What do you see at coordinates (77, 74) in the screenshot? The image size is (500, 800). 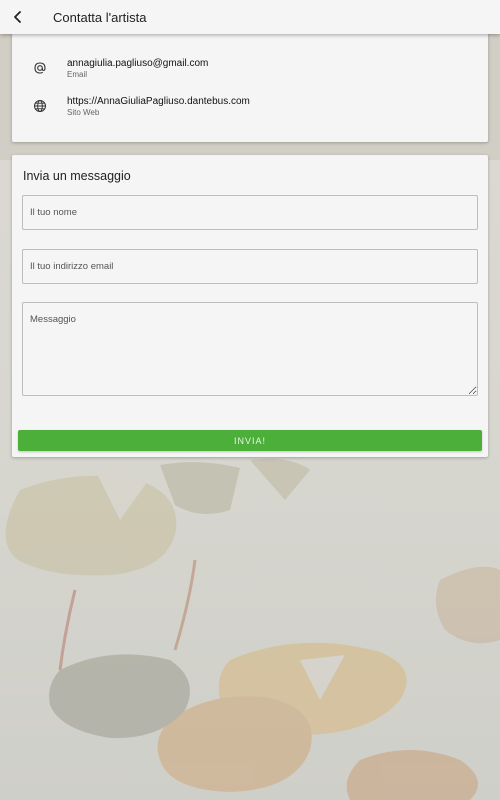 I see `contact-email-label: Email` at bounding box center [77, 74].